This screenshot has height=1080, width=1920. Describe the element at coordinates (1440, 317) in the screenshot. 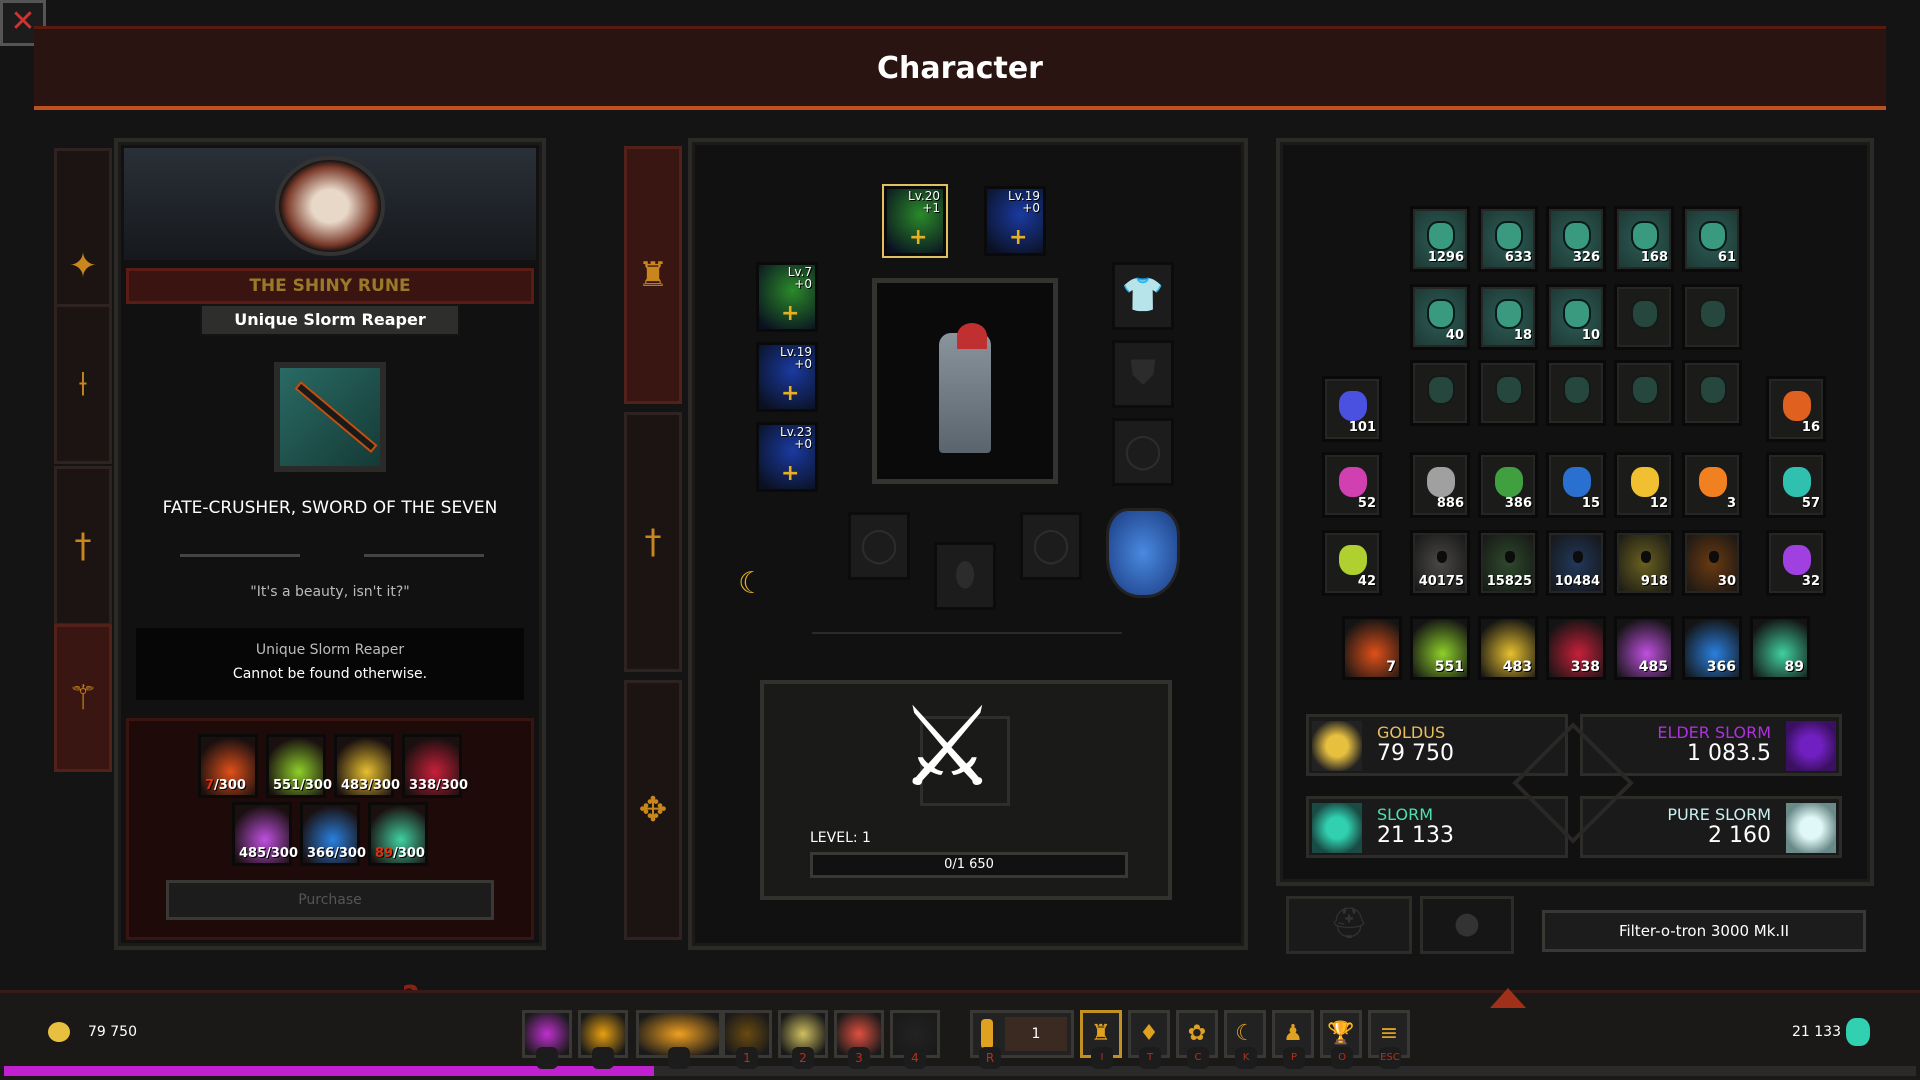

I see `fragment-slot: 40` at that location.